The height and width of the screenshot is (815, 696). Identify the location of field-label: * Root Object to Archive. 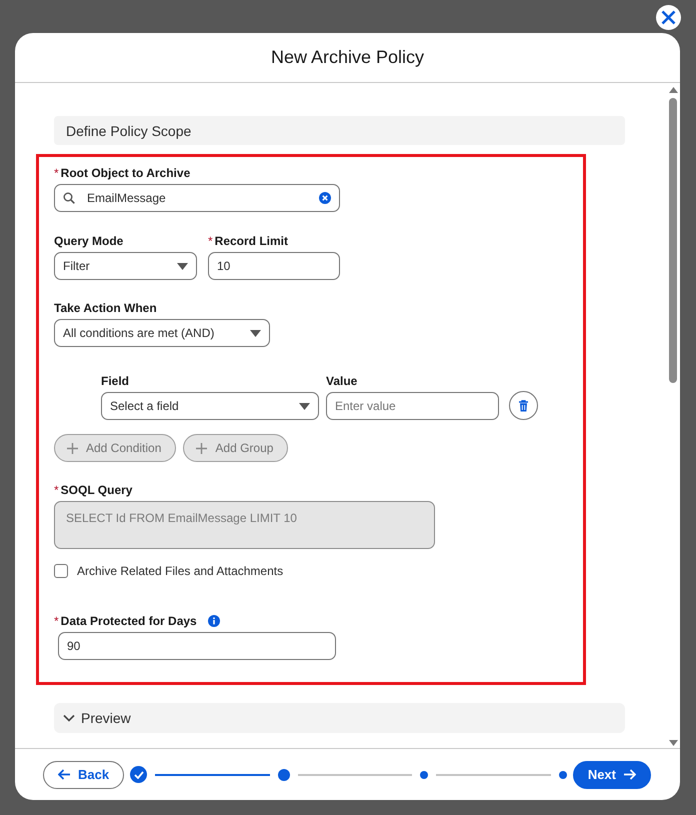
(122, 173).